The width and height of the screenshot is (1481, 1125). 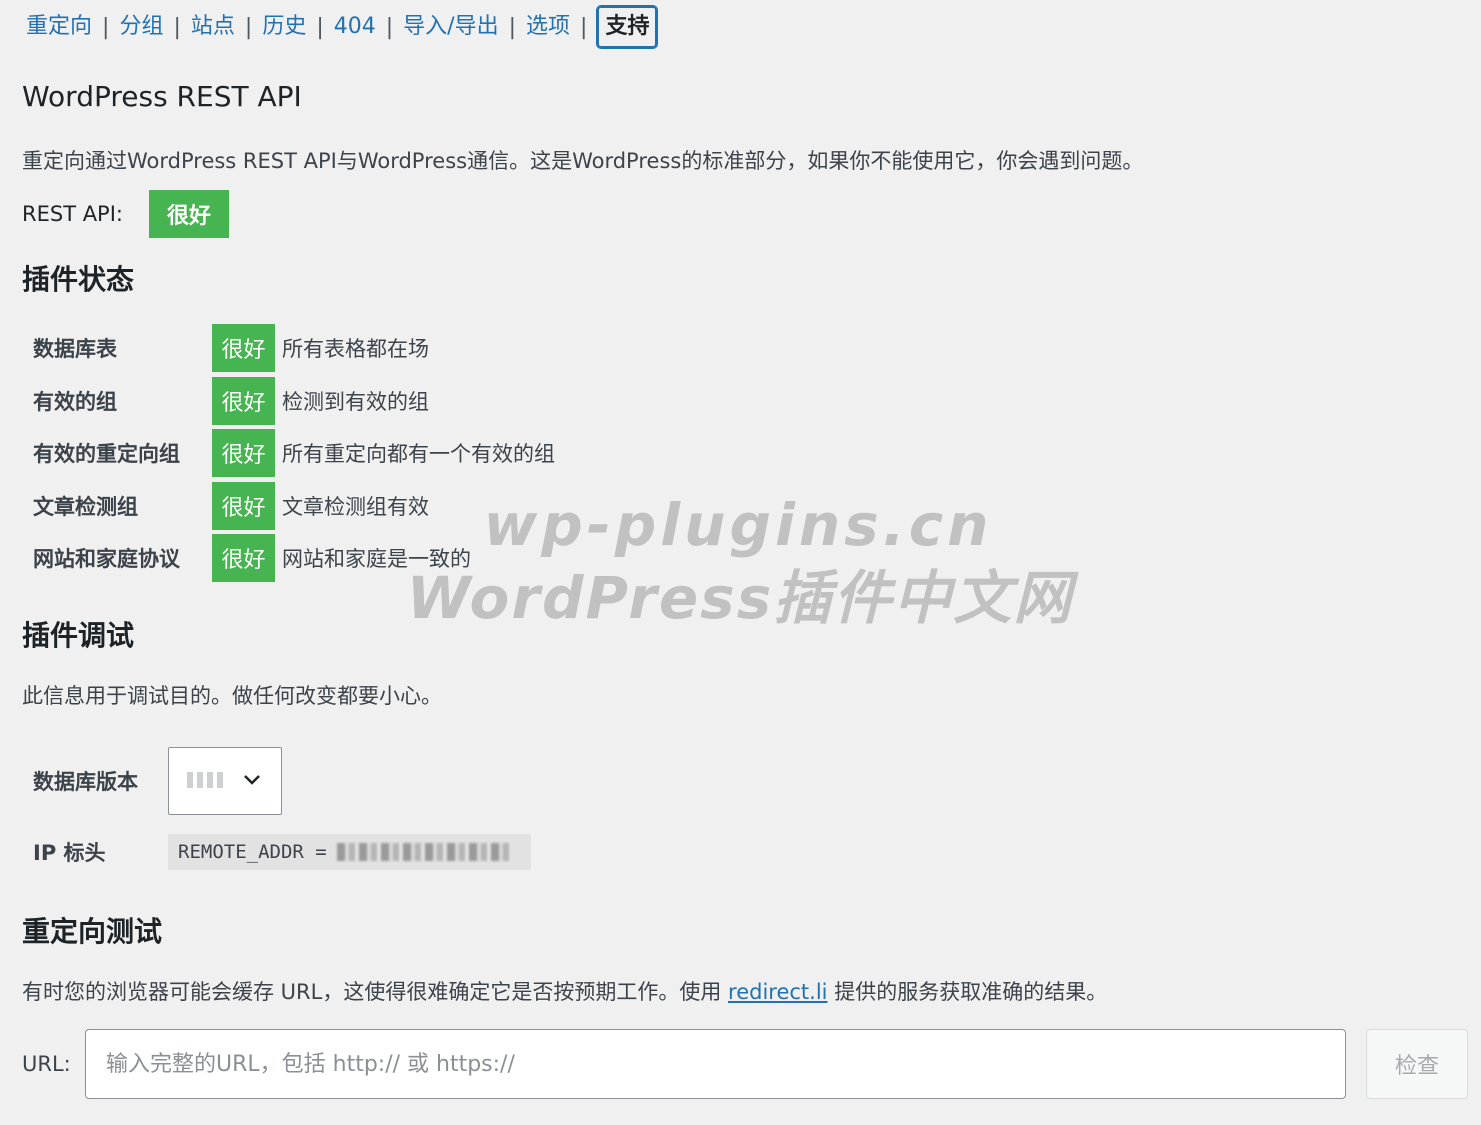 I want to click on watermark-line-1: wp-plugins.cn, so click(x=738, y=525).